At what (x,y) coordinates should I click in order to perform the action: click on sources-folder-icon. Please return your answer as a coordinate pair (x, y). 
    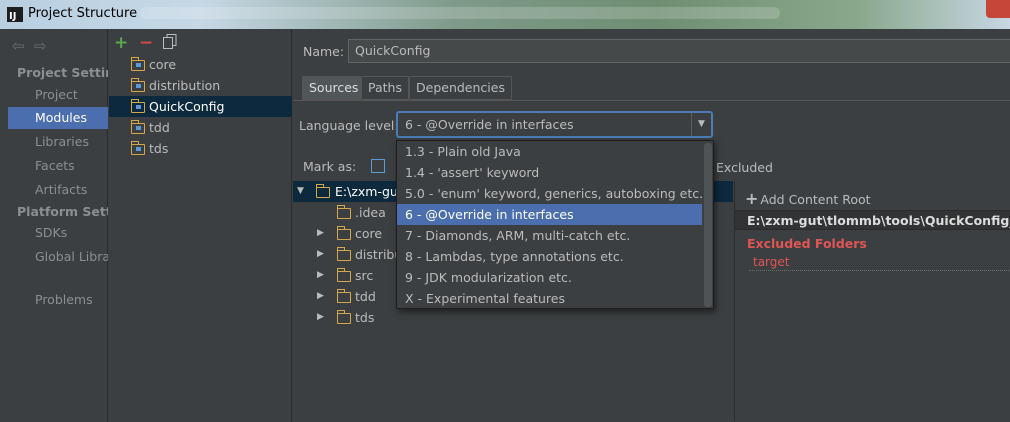
    Looking at the image, I should click on (378, 166).